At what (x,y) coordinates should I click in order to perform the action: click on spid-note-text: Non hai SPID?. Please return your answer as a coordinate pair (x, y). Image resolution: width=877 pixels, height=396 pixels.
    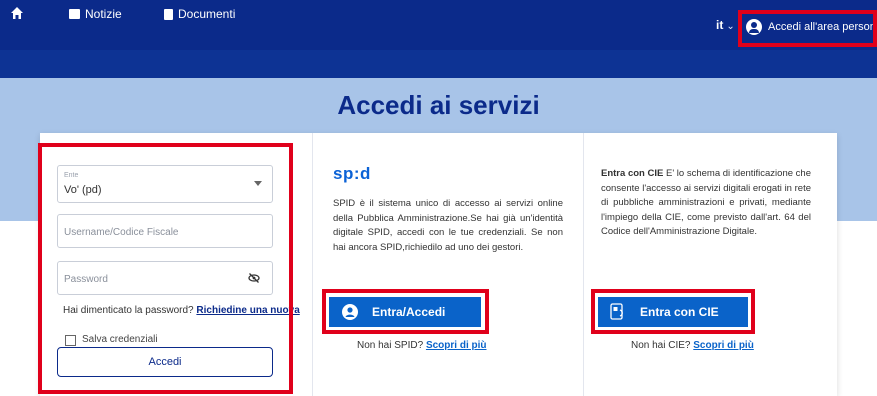
    Looking at the image, I should click on (390, 345).